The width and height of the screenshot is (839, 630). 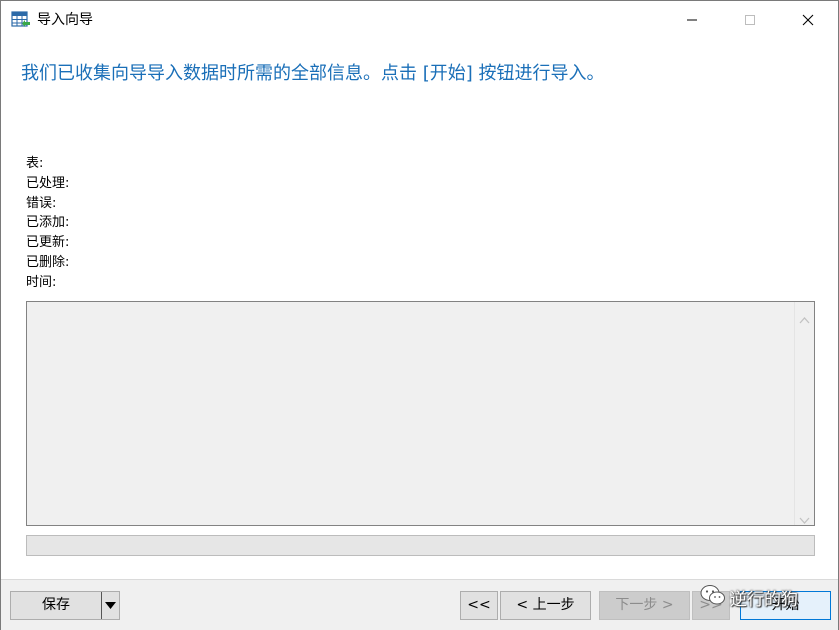 I want to click on previous-step-button: < 上一步, so click(x=545, y=605).